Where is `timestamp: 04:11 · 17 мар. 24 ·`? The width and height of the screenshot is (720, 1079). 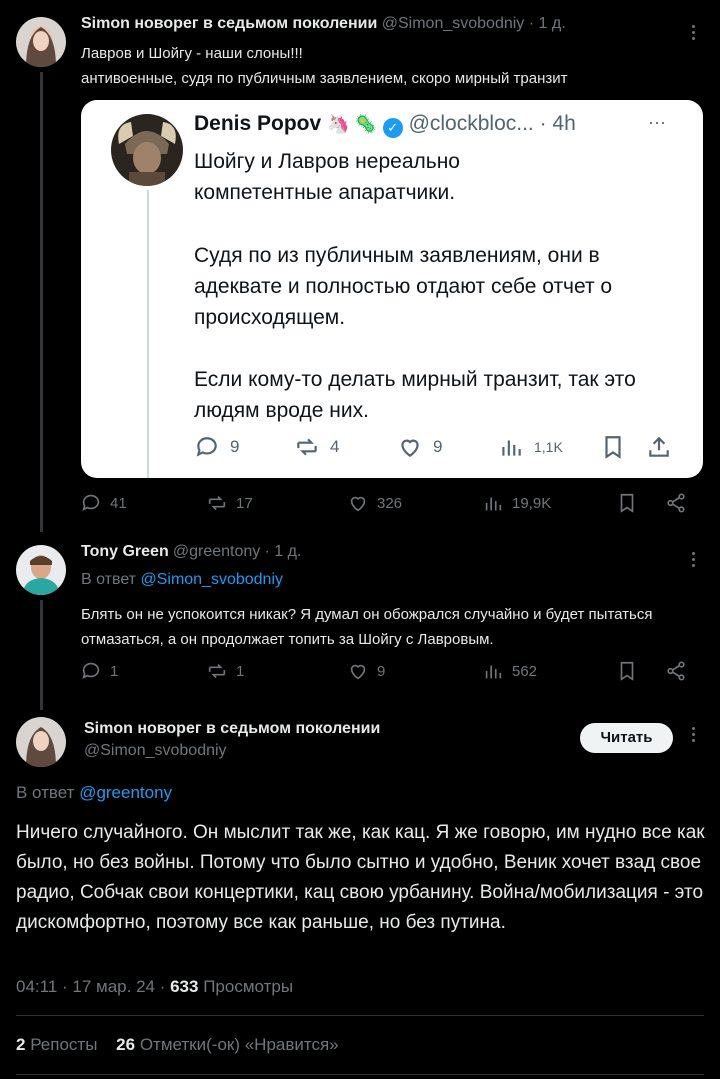 timestamp: 04:11 · 17 мар. 24 · is located at coordinates (90, 986).